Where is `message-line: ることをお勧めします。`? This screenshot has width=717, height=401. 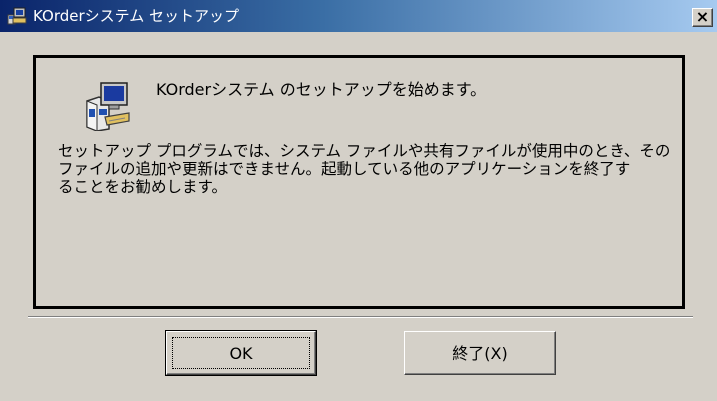
message-line: ることをお勧めします。 is located at coordinates (142, 187).